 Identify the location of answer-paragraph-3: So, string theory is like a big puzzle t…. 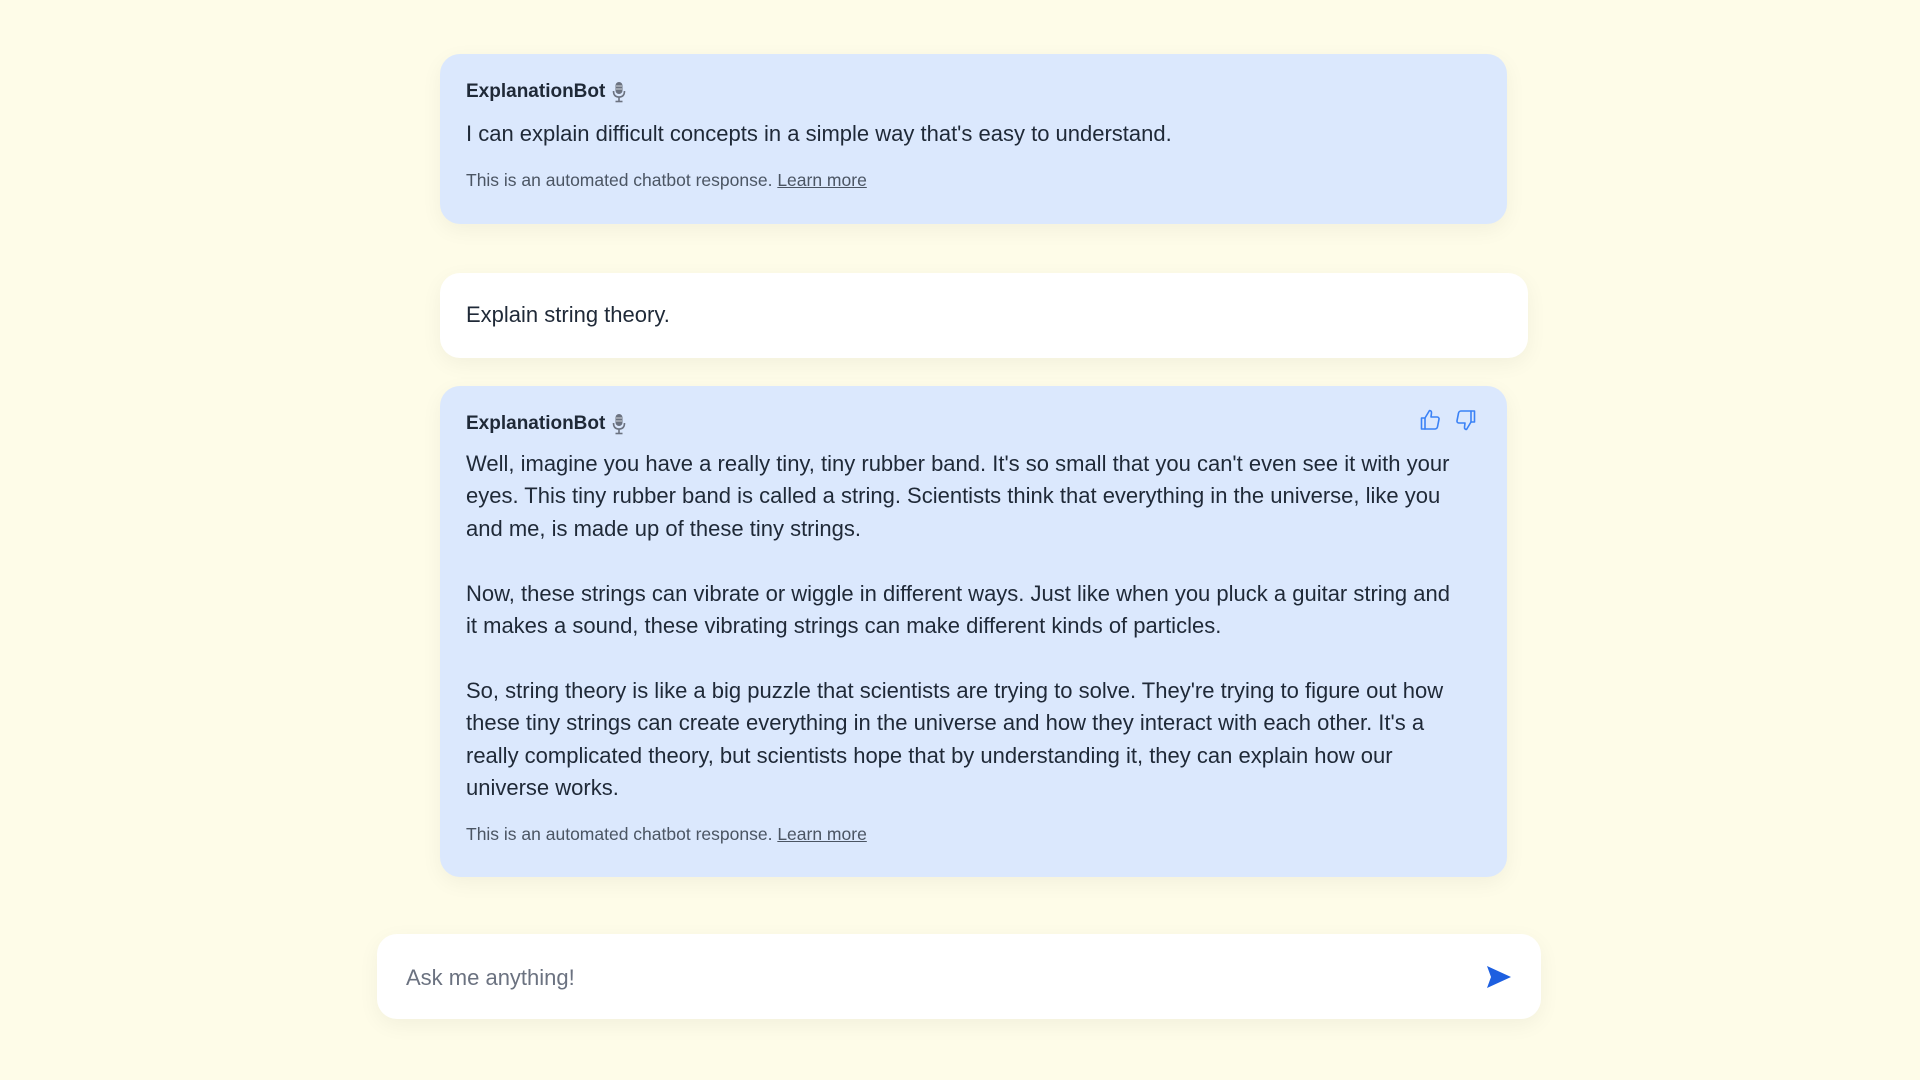
(955, 739).